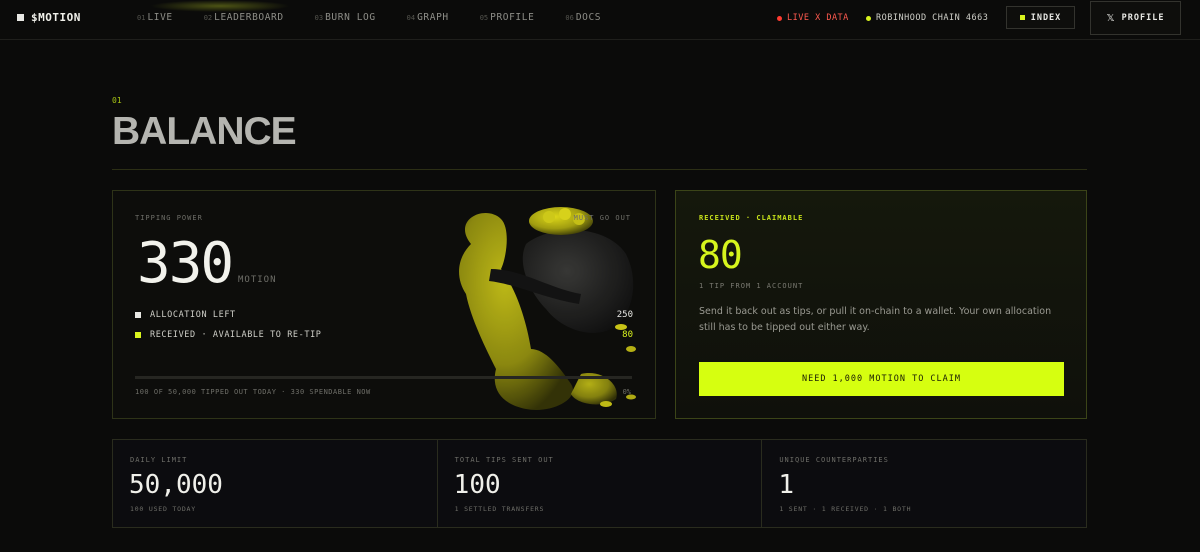 This screenshot has height=552, width=1200. What do you see at coordinates (193, 315) in the screenshot?
I see `allocation-left-label: ALLOCATION LEFT` at bounding box center [193, 315].